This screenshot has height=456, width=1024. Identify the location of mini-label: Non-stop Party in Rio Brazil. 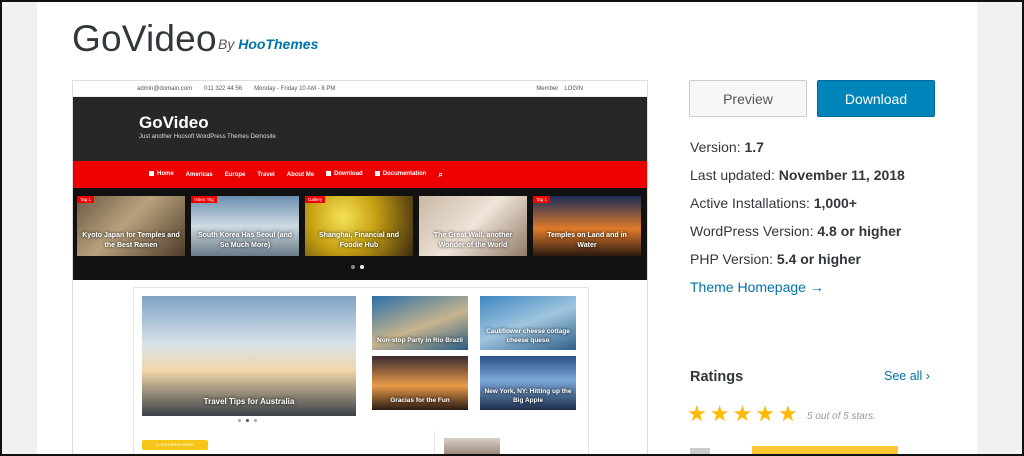
(420, 340).